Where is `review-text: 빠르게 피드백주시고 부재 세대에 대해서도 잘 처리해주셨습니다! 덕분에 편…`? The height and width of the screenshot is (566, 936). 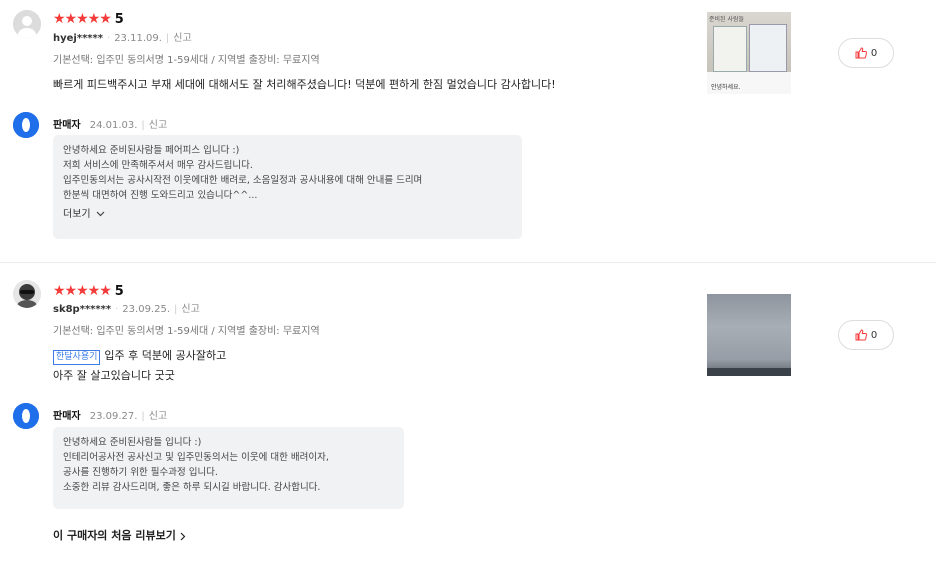 review-text: 빠르게 피드백주시고 부재 세대에 대해서도 잘 처리해주셨습니다! 덕분에 편… is located at coordinates (304, 85).